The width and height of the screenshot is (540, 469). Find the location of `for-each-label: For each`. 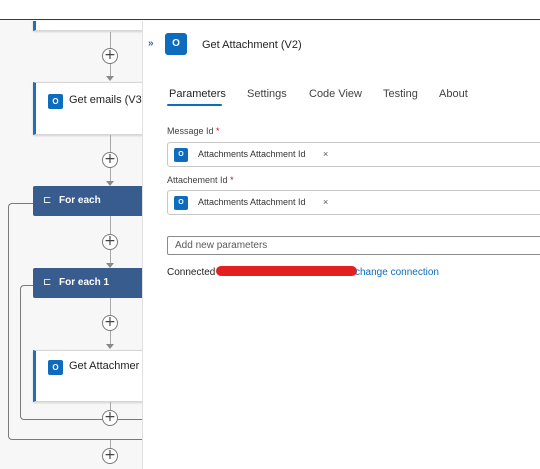

for-each-label: For each is located at coordinates (80, 200).